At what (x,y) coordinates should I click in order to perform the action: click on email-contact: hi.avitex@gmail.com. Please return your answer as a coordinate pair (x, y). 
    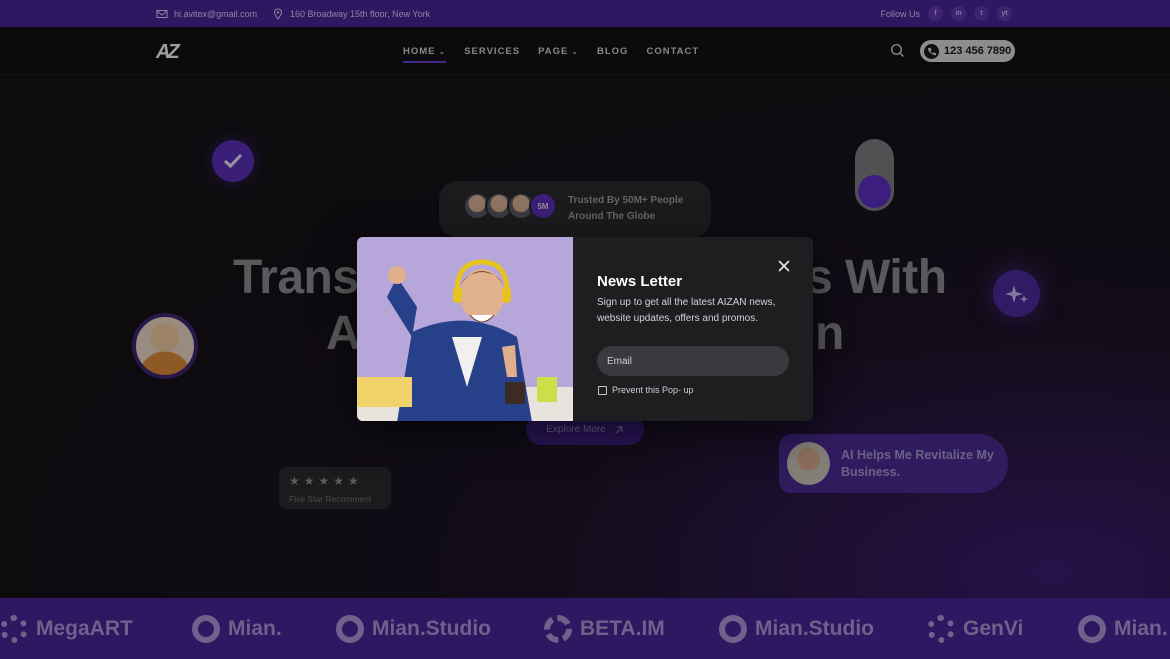
    Looking at the image, I should click on (206, 13).